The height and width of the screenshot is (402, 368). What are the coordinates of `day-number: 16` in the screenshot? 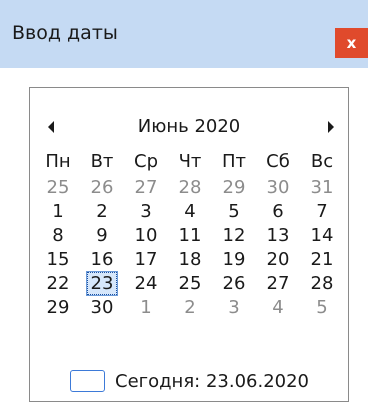 It's located at (102, 259).